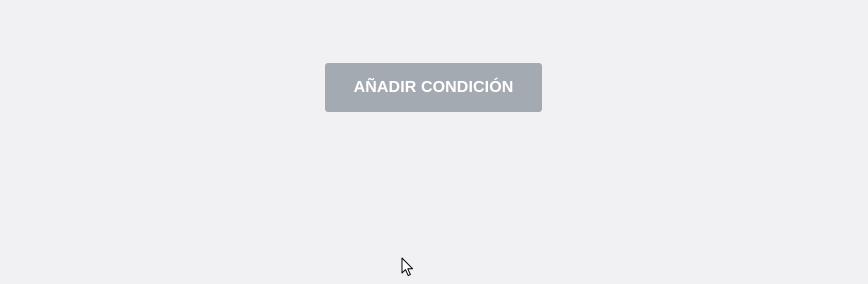 The image size is (868, 284). I want to click on add-condition-button: AÑADIR CONDICIÓN, so click(433, 87).